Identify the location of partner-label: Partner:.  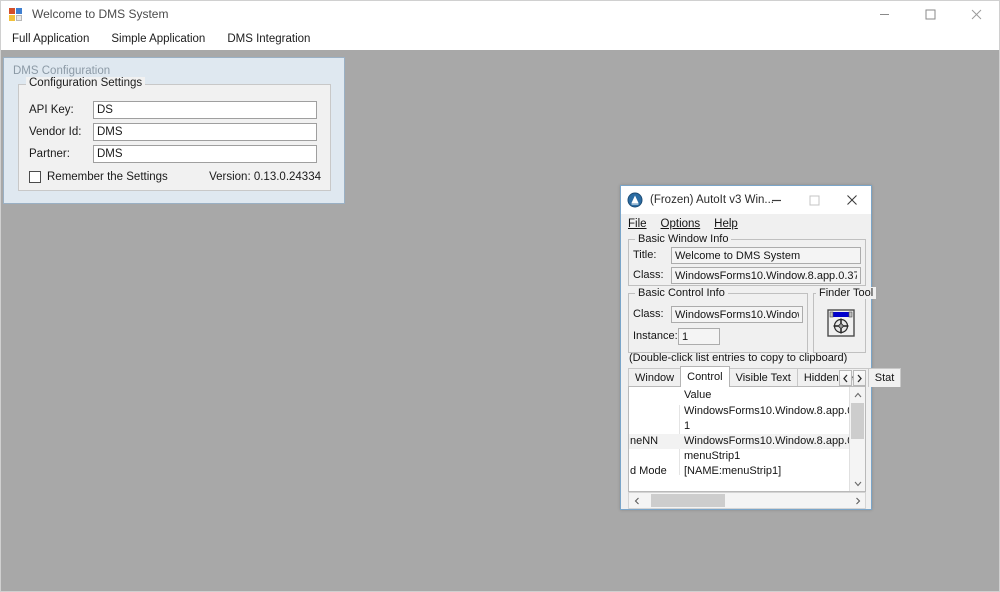
(49, 154).